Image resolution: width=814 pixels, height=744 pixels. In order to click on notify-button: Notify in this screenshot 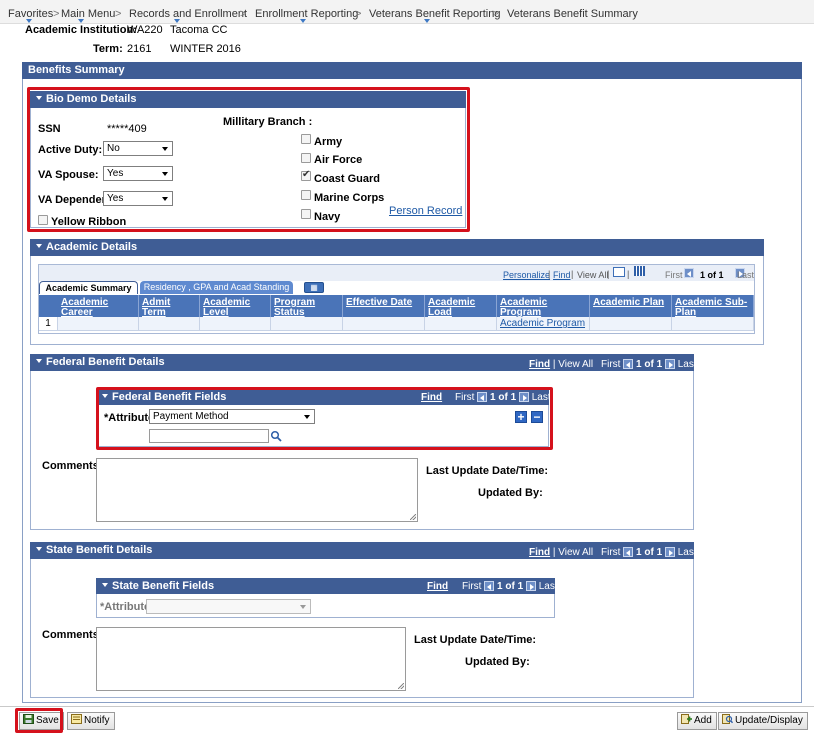, I will do `click(91, 721)`.